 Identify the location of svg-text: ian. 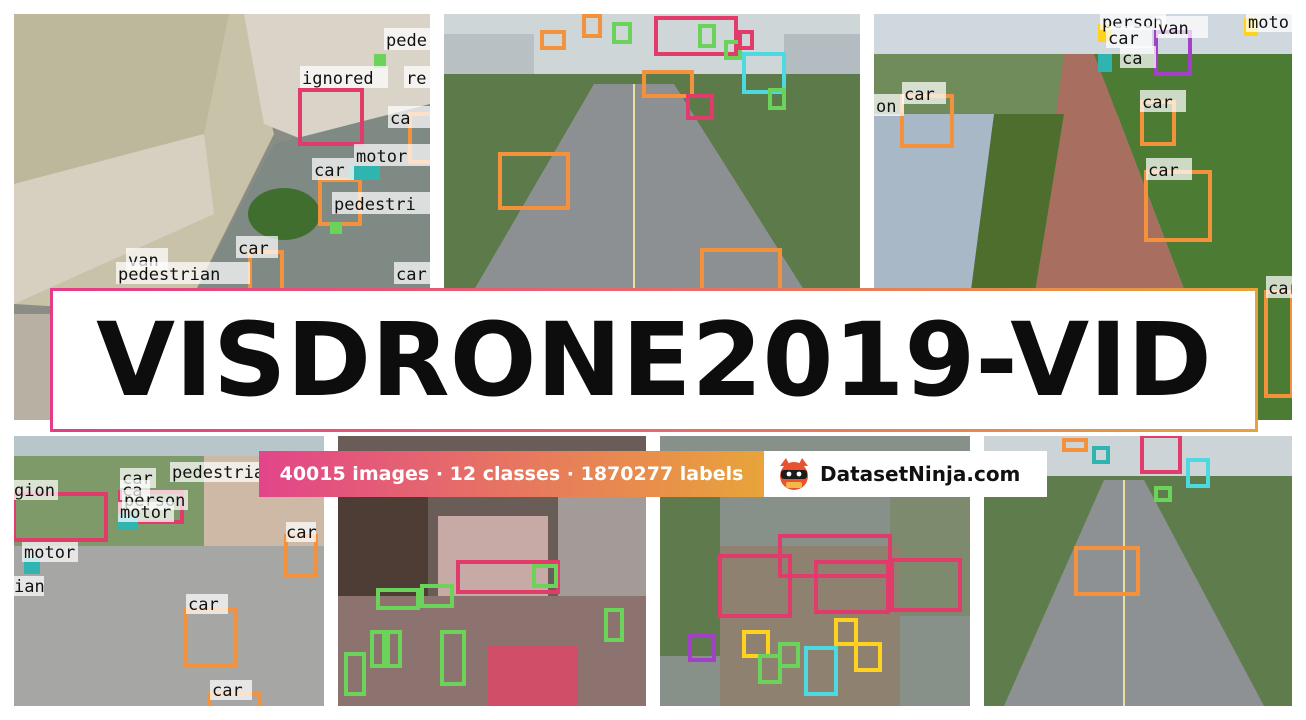
(29, 587).